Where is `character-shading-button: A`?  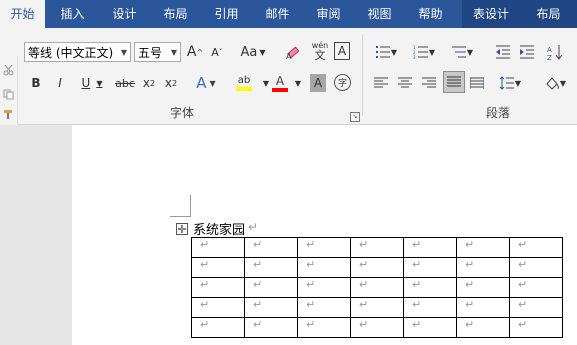 character-shading-button: A is located at coordinates (318, 83).